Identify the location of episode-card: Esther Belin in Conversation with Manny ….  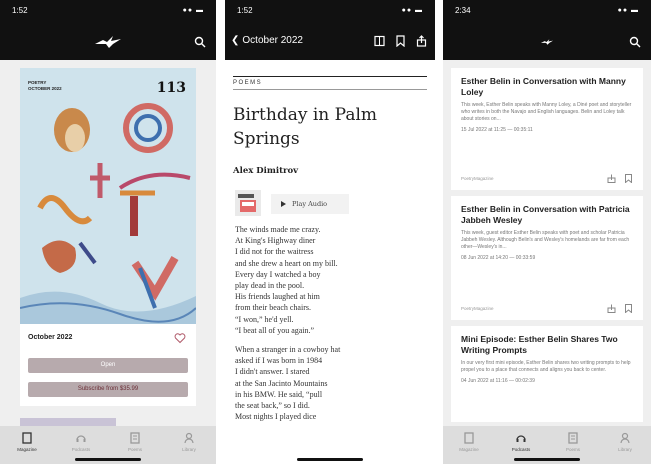
(547, 129).